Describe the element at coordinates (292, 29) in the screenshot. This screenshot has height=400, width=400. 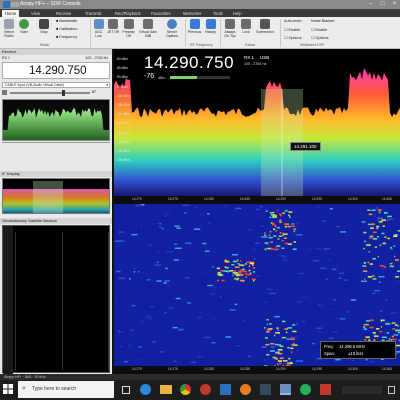
I see `auto-mute-enable: ☐ Enable` at that location.